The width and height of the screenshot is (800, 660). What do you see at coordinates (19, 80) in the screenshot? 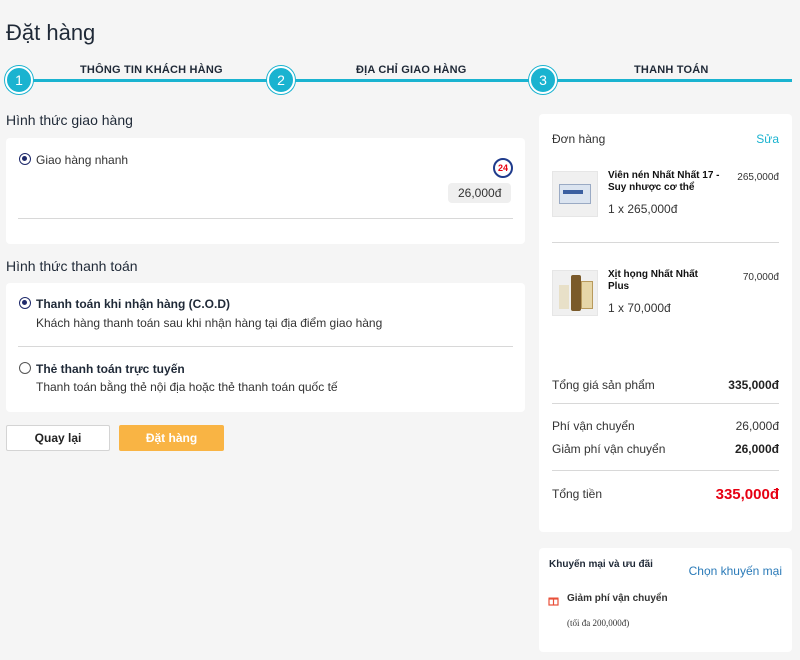
I see `step-1-circle: 1` at bounding box center [19, 80].